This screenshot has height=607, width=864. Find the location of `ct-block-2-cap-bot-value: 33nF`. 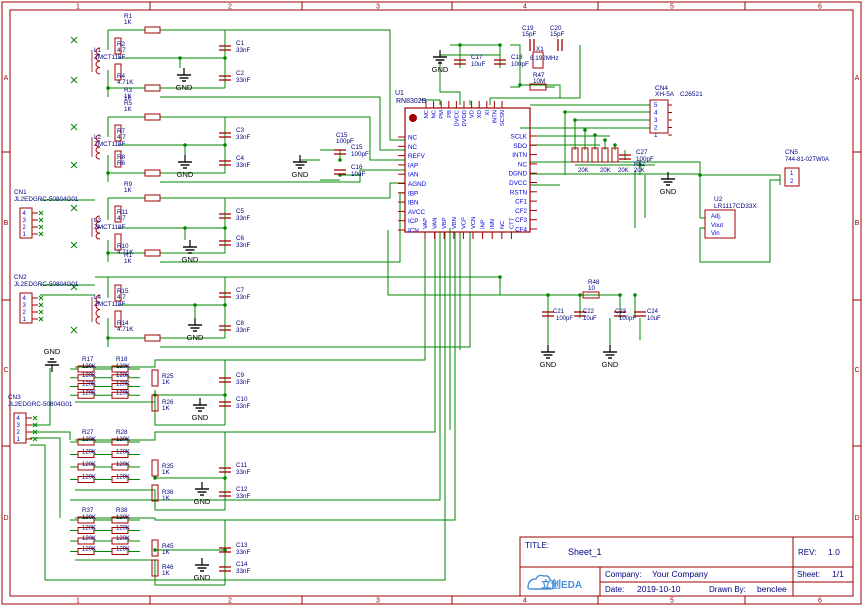

ct-block-2-cap-bot-value: 33nF is located at coordinates (243, 165).